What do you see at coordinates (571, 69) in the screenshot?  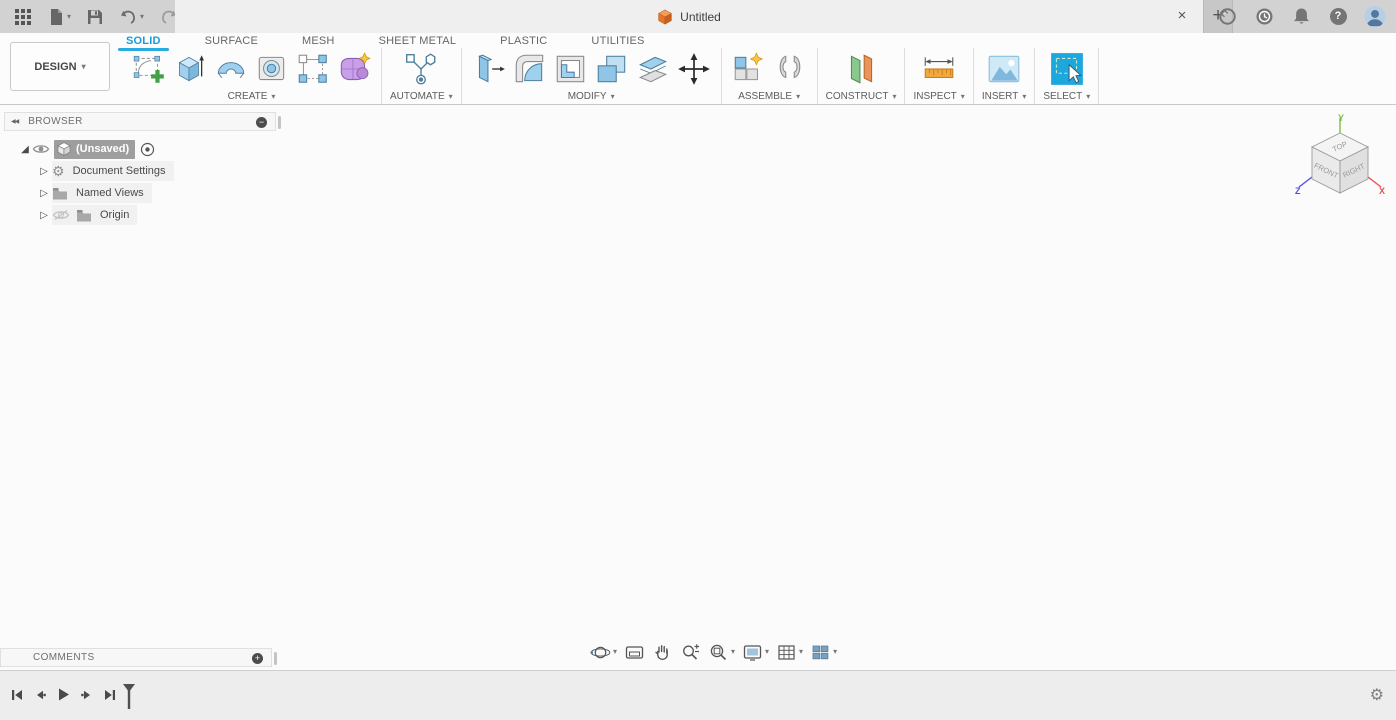 I see `shell-button` at bounding box center [571, 69].